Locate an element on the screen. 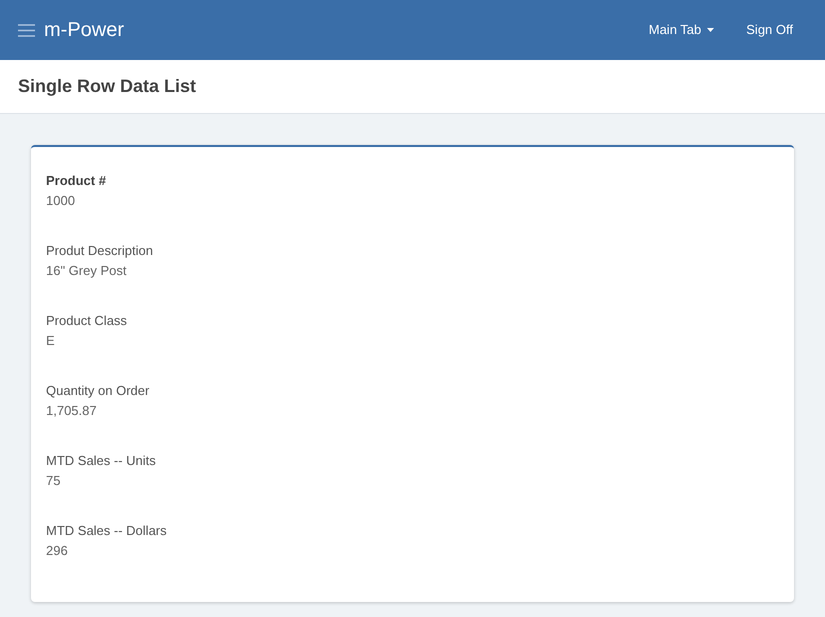 Image resolution: width=825 pixels, height=617 pixels. field-label: Produt Description is located at coordinates (100, 251).